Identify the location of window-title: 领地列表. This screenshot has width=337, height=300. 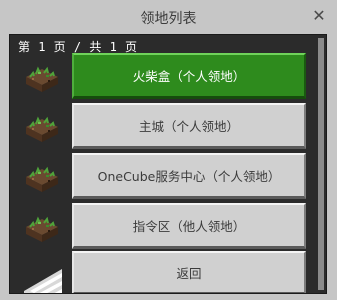
(168, 19).